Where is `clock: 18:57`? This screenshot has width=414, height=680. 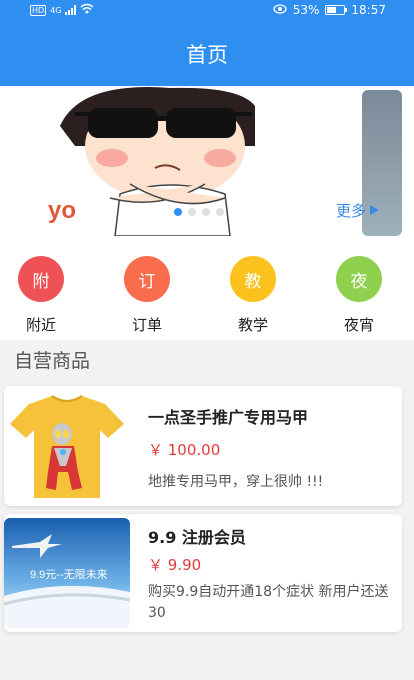 clock: 18:57 is located at coordinates (368, 10).